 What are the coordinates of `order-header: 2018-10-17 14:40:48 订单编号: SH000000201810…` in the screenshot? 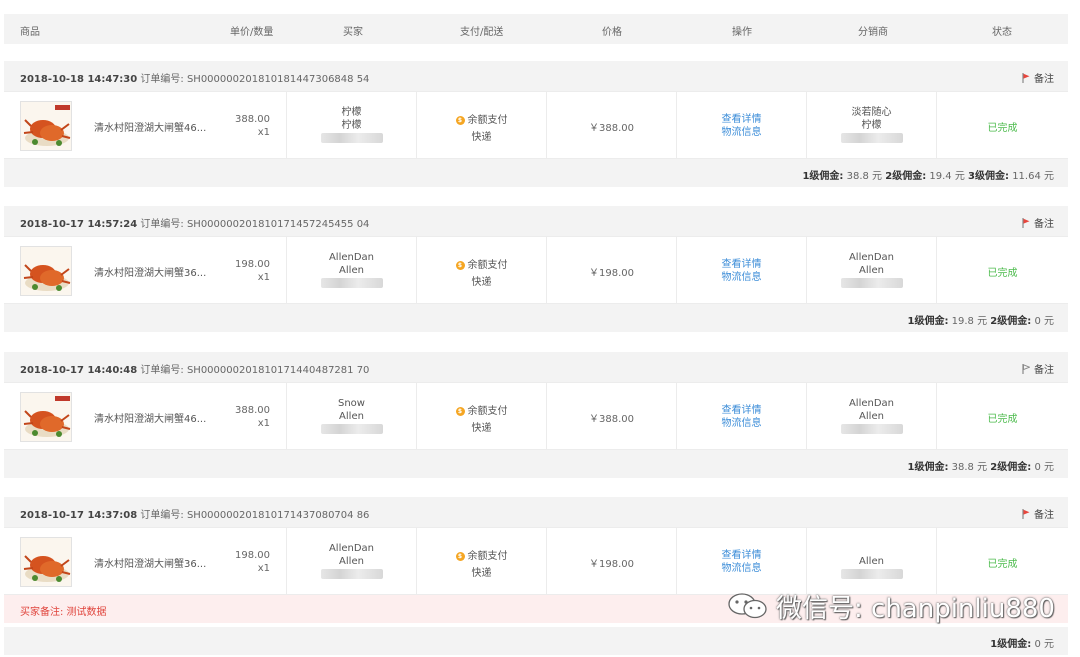 It's located at (536, 367).